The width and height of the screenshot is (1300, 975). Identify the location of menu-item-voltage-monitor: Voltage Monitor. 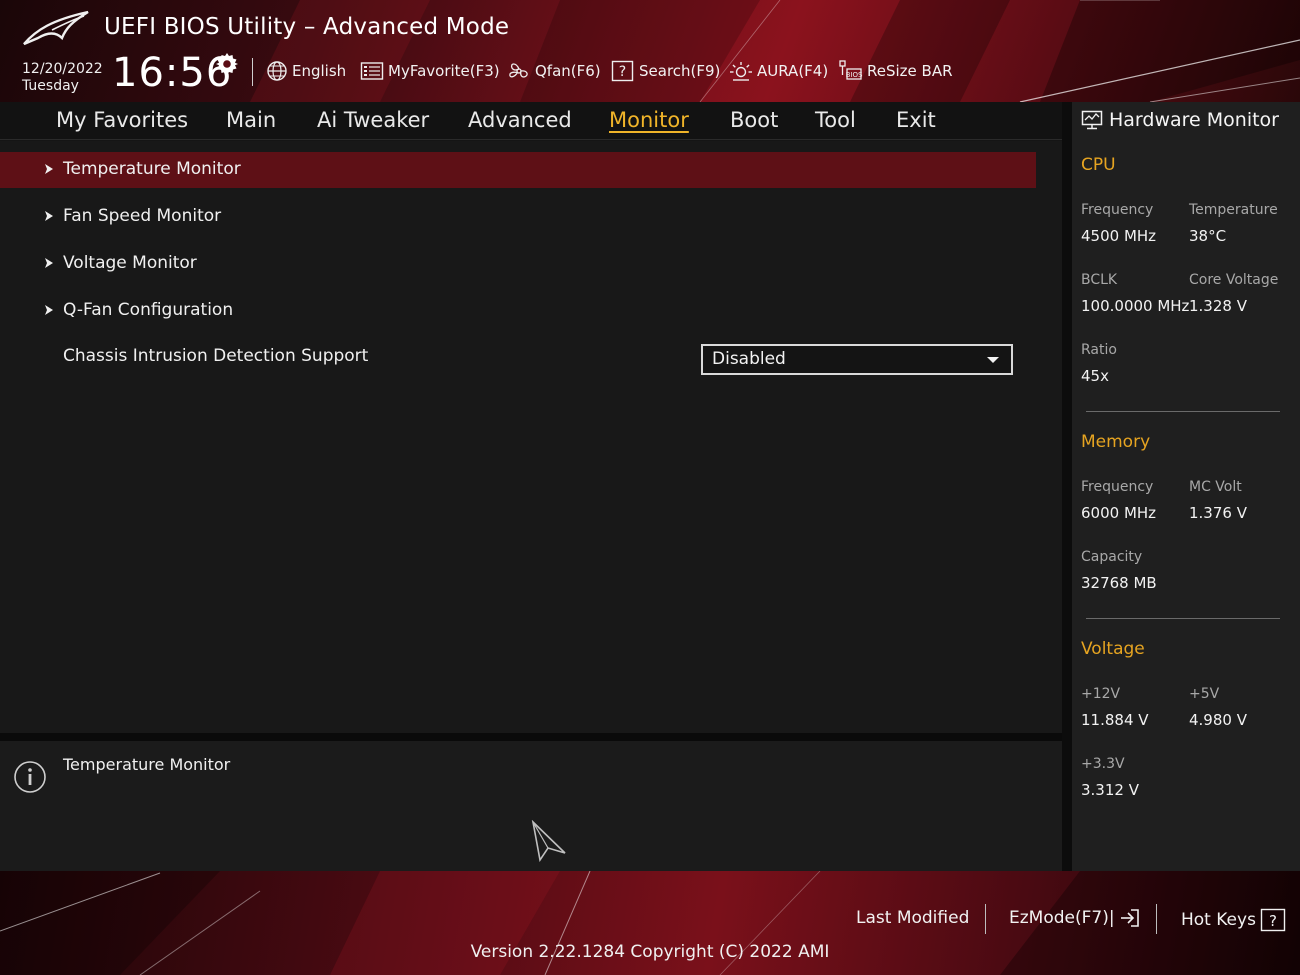
(518, 264).